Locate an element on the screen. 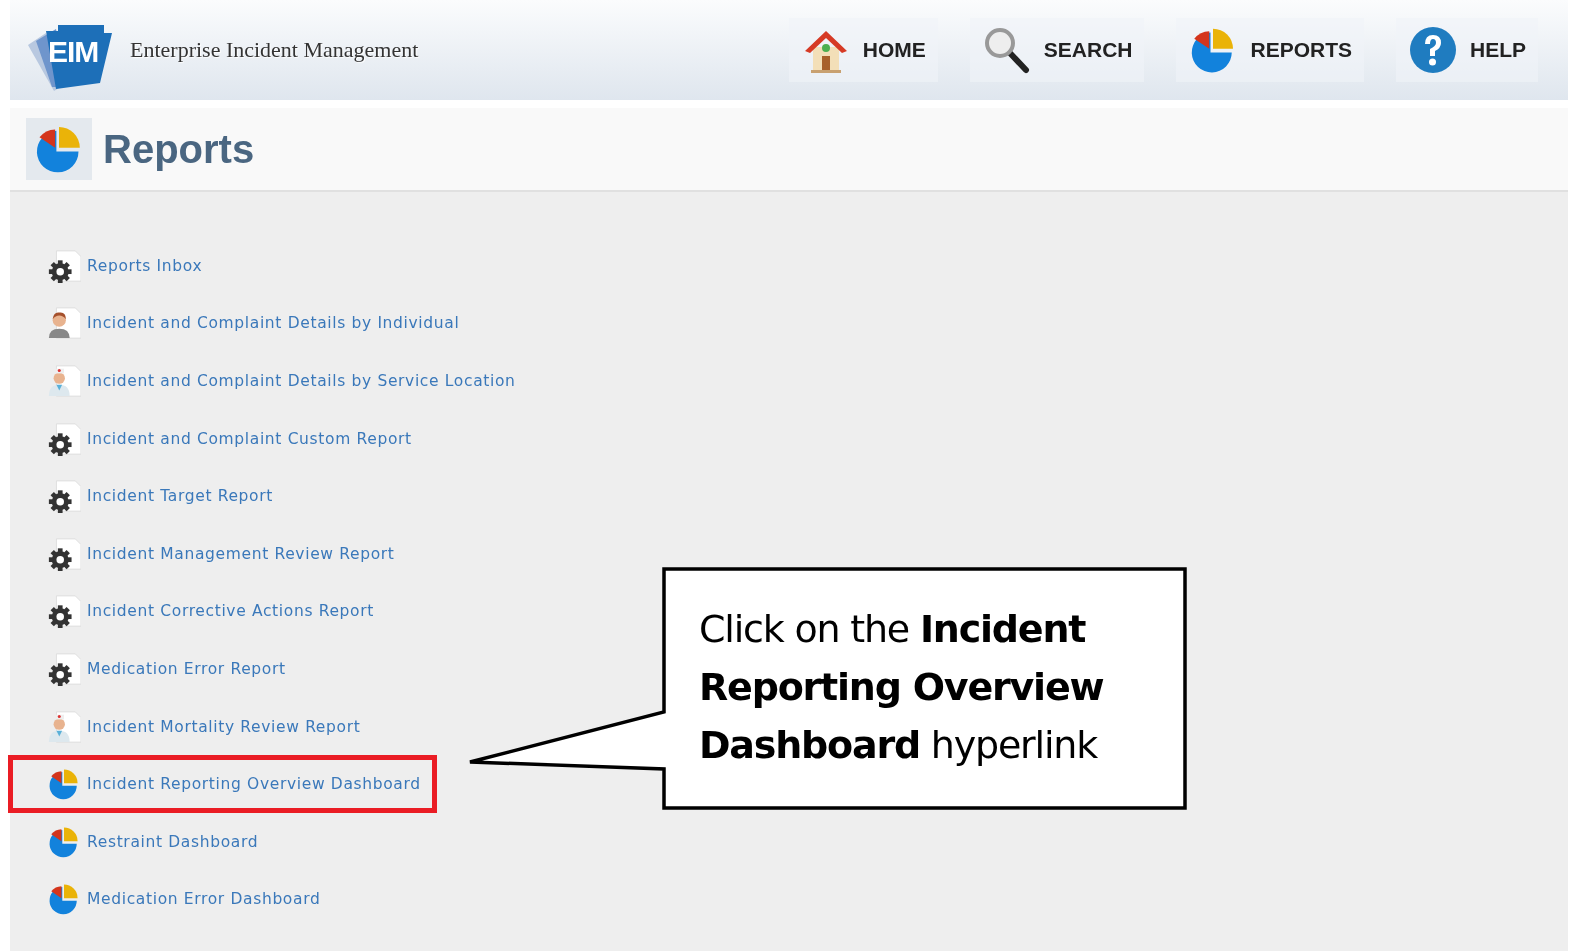  report-link: Reports Inbox is located at coordinates (145, 265).